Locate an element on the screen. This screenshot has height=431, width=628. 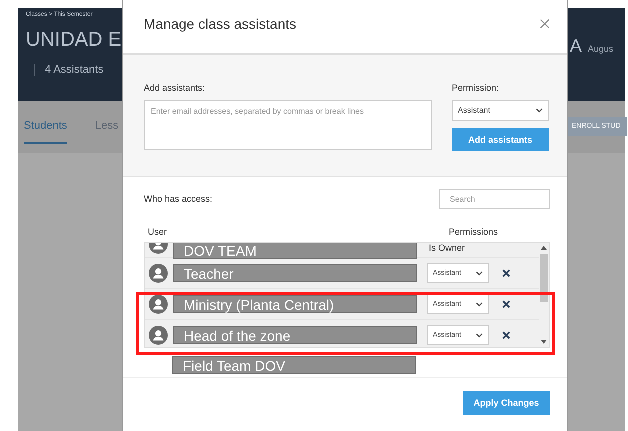
owner-label: Is Owner is located at coordinates (447, 248).